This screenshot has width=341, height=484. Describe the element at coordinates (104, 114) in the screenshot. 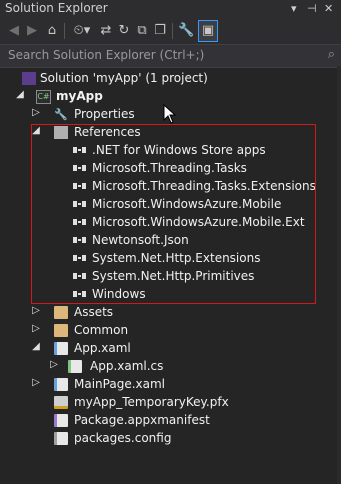

I see `properties-label: Properties` at that location.